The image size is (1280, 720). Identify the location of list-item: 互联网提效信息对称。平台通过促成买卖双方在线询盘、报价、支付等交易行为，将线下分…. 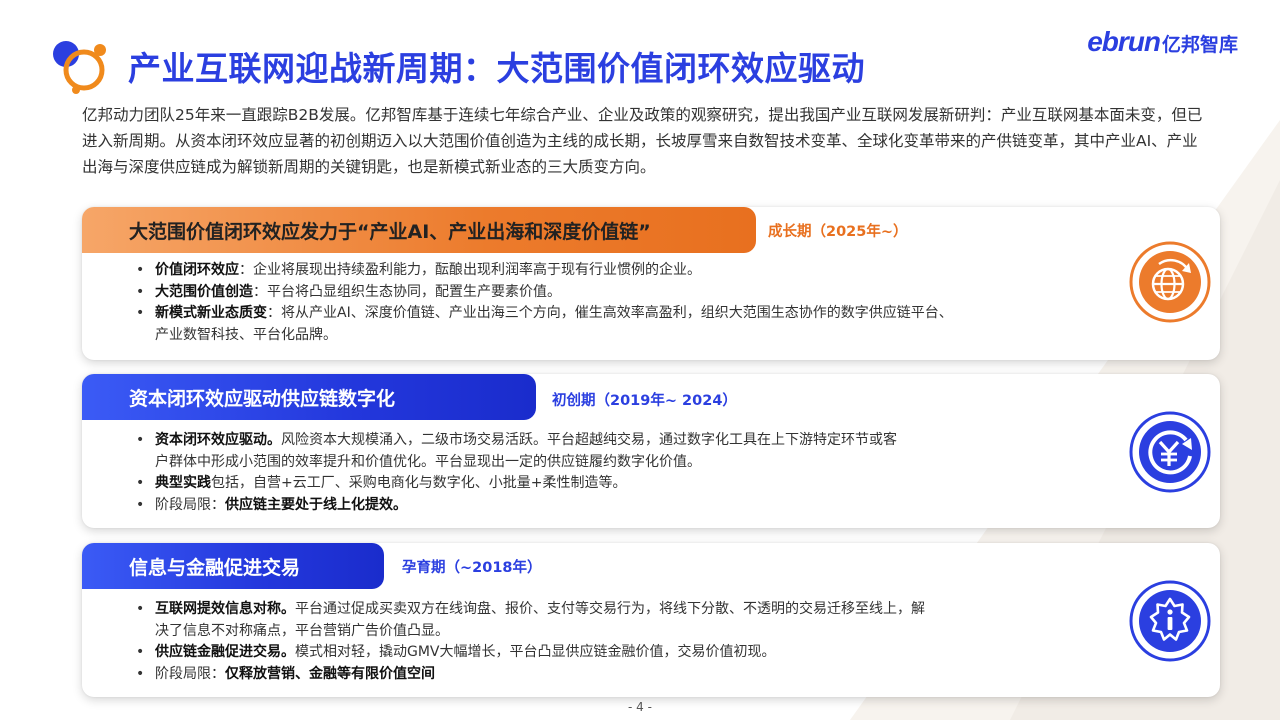
(529, 620).